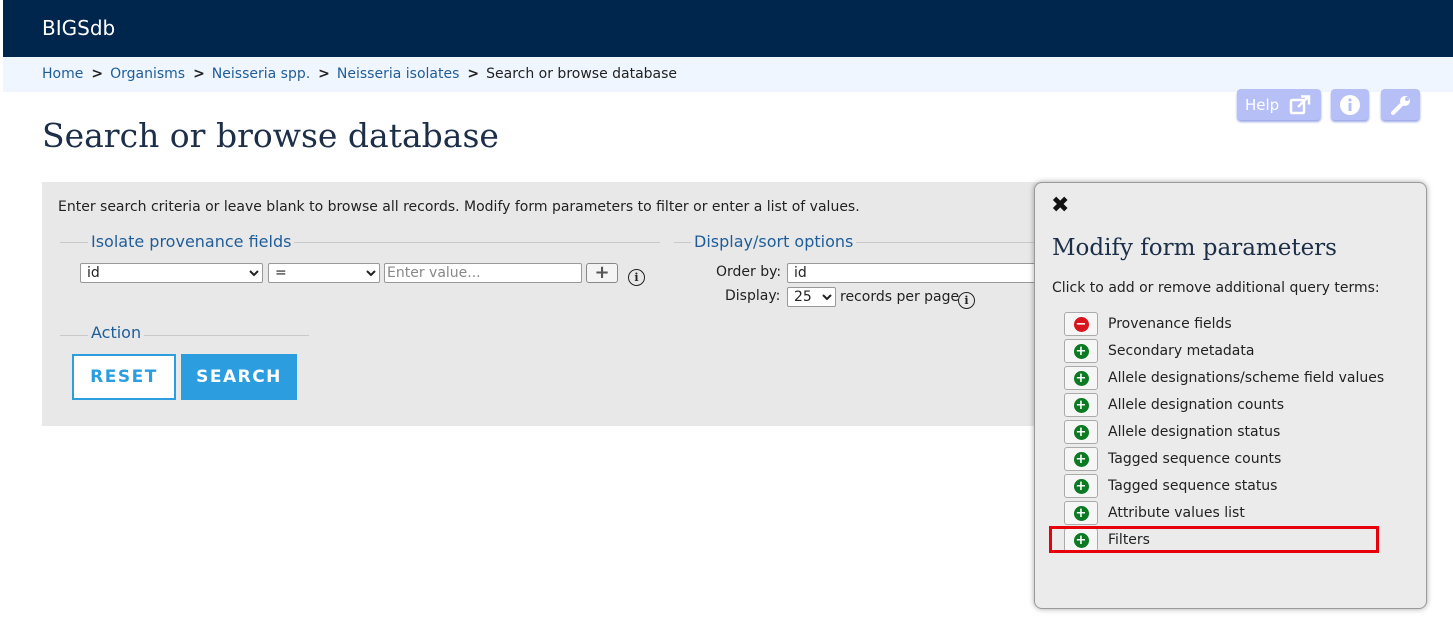 This screenshot has height=627, width=1453. Describe the element at coordinates (753, 296) in the screenshot. I see `display-label: Display:` at that location.